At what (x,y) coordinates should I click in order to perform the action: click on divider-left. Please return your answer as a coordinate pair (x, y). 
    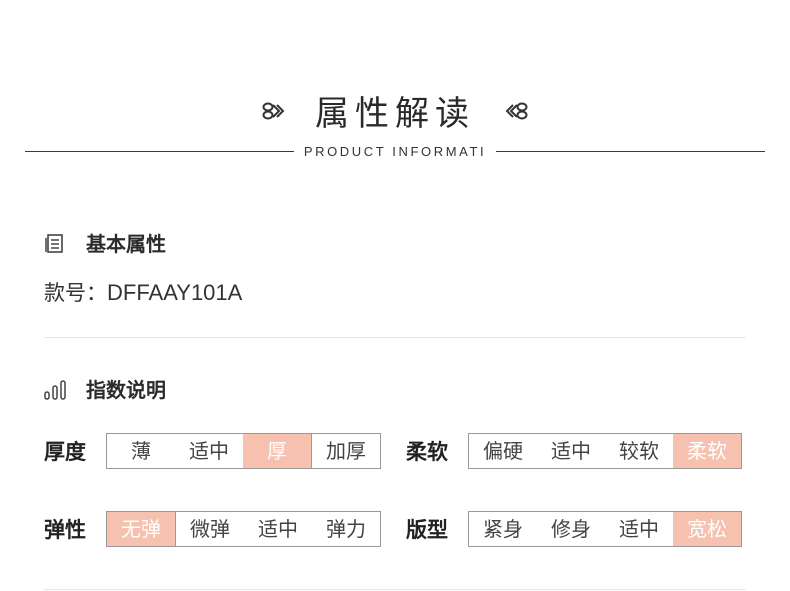
    Looking at the image, I should click on (159, 151).